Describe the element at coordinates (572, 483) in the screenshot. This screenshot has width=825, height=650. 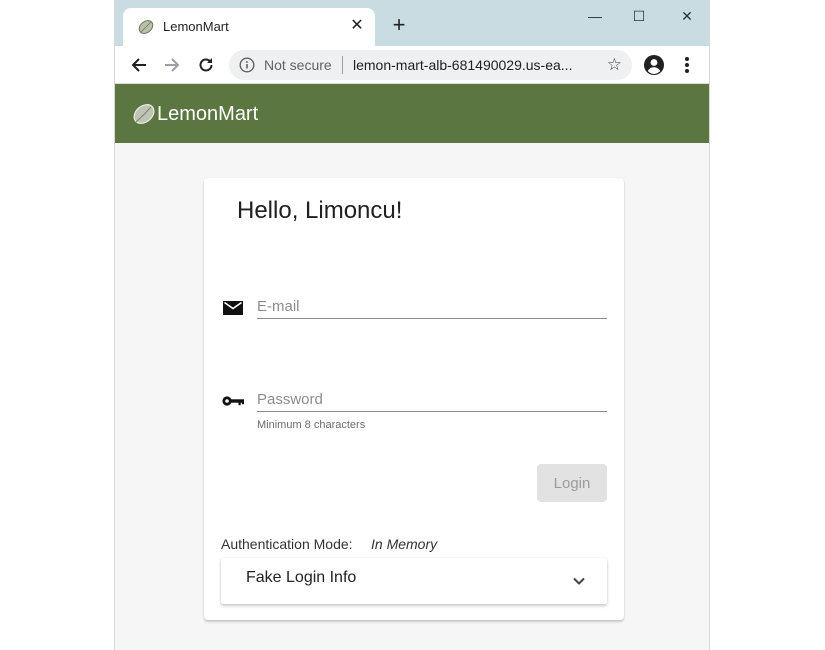
I see `login-button: Login` at that location.